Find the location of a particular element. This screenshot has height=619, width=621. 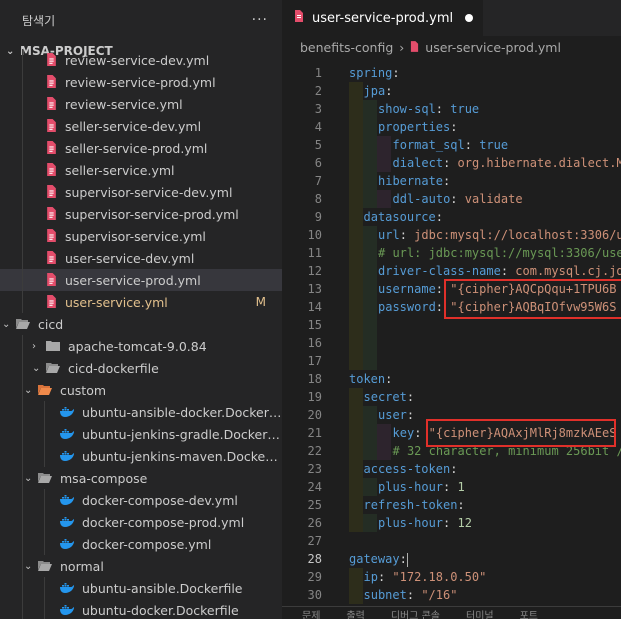

panel-tab: 문제 is located at coordinates (311, 613).